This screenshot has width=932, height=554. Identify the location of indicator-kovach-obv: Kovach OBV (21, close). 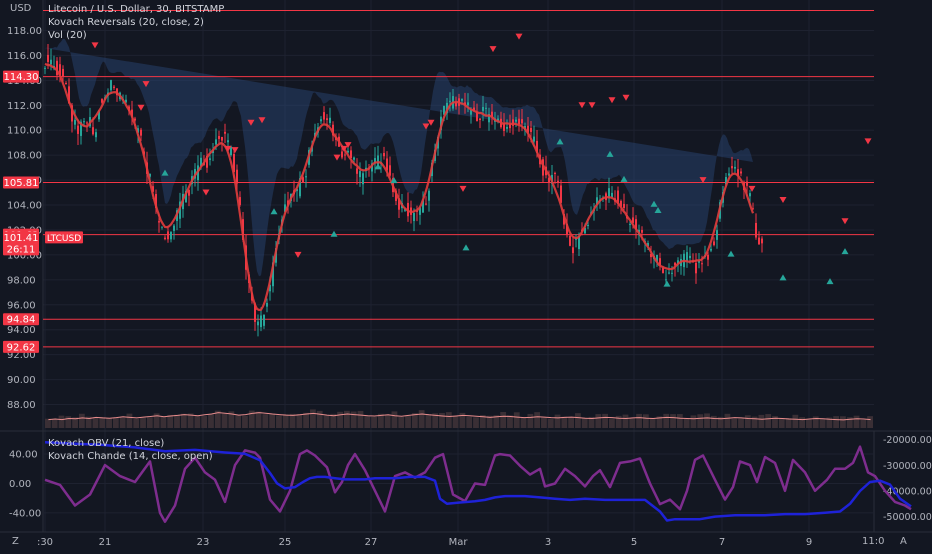
(130, 443).